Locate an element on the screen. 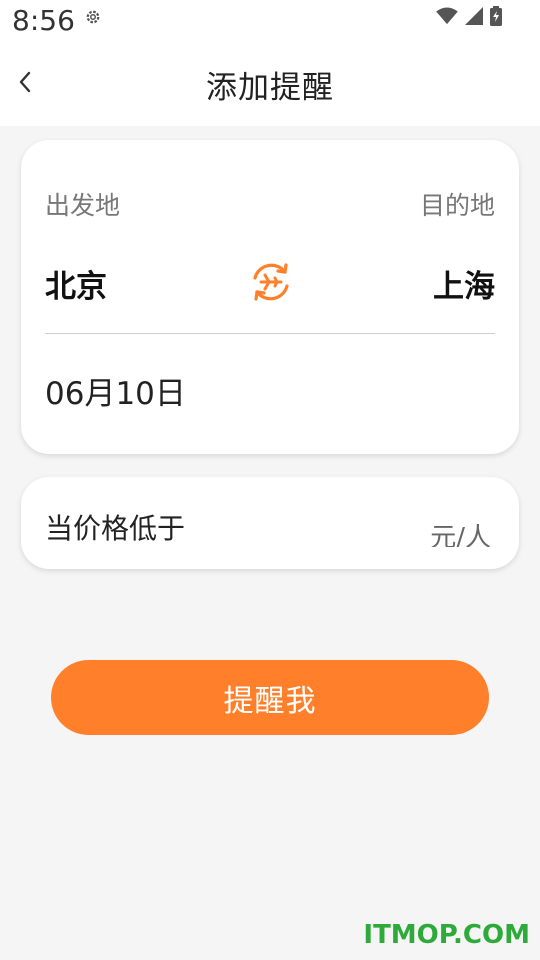 Image resolution: width=540 pixels, height=960 pixels. swap-flight-icon is located at coordinates (271, 285).